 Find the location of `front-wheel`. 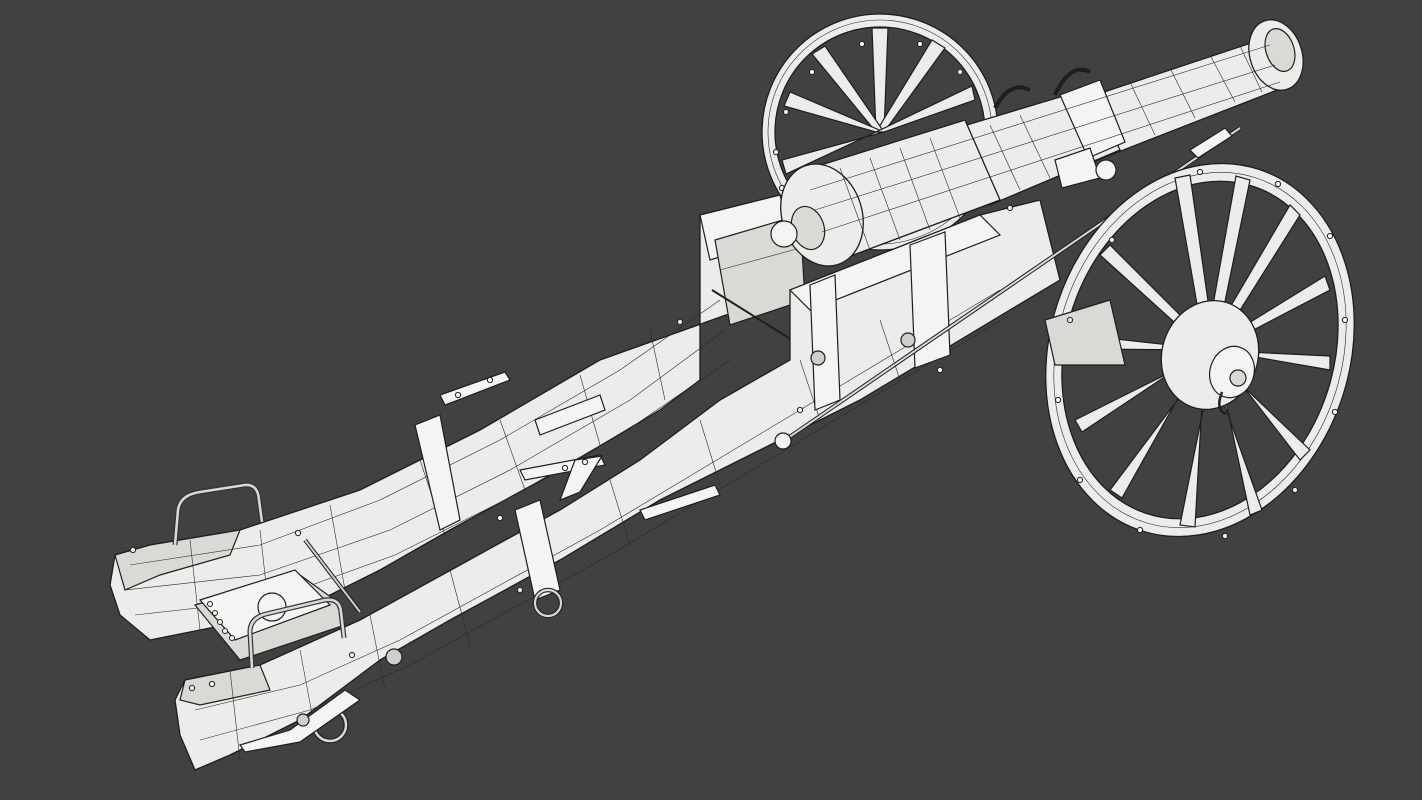

front-wheel is located at coordinates (1199, 351).